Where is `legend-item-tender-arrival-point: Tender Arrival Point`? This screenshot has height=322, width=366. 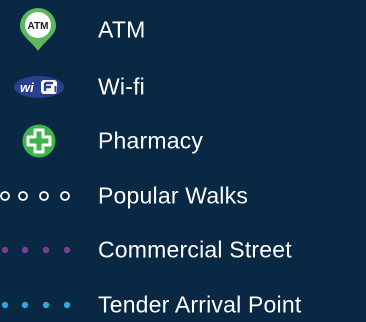
legend-item-tender-arrival-point: Tender Arrival Point is located at coordinates (183, 303).